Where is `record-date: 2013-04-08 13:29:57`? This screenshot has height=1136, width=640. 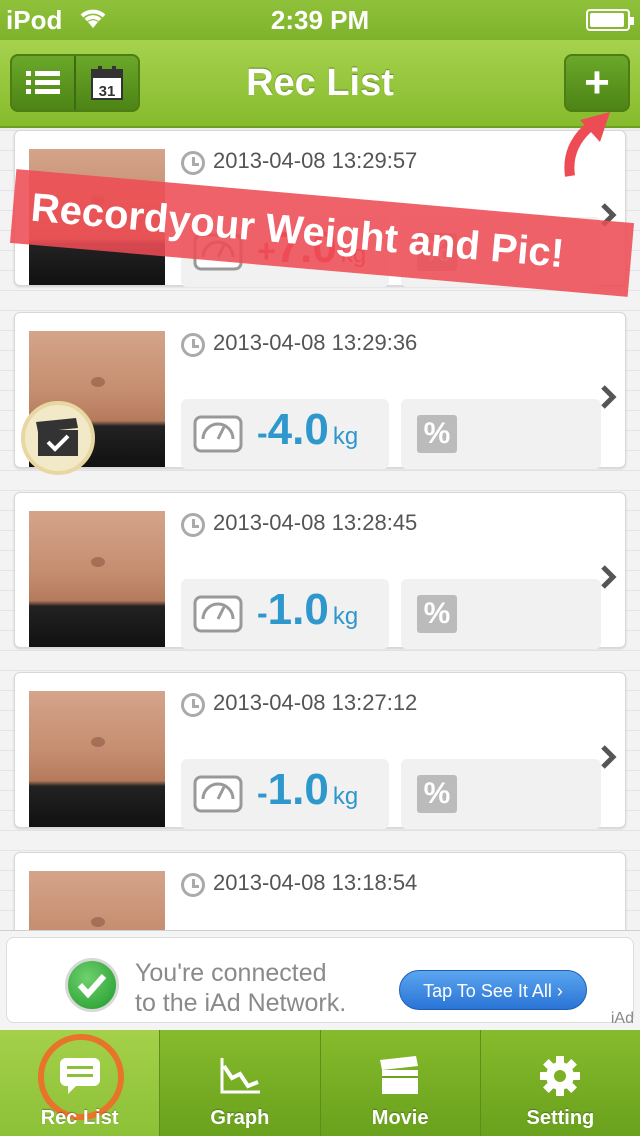 record-date: 2013-04-08 13:29:57 is located at coordinates (315, 160).